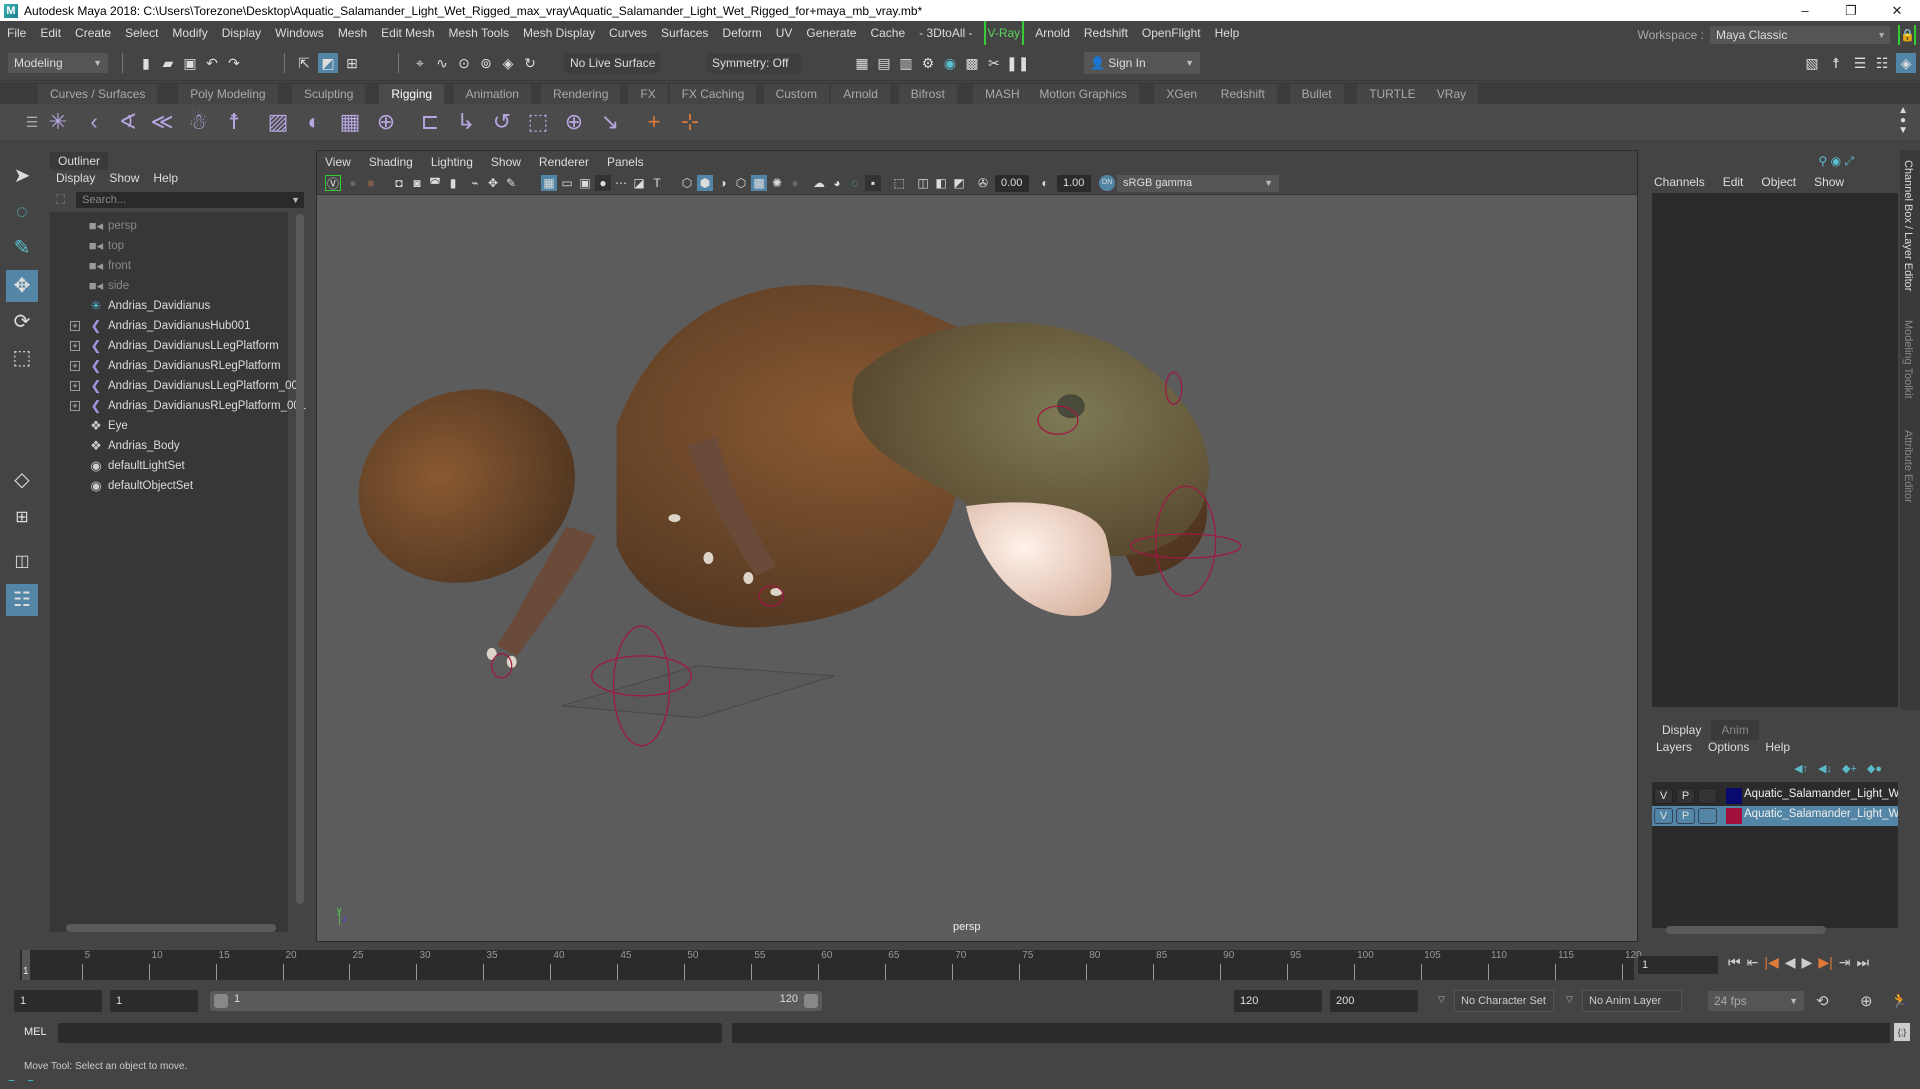 The image size is (1920, 1089). What do you see at coordinates (564, 162) in the screenshot?
I see `viewport-menu-renderer: Renderer` at bounding box center [564, 162].